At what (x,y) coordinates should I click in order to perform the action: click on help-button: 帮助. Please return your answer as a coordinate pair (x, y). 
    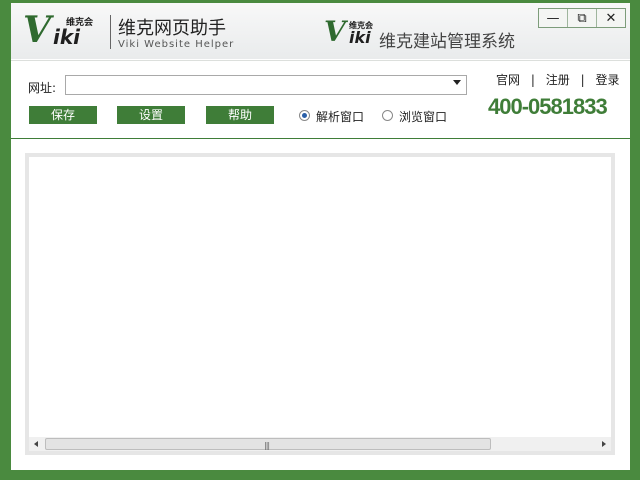
    Looking at the image, I should click on (240, 115).